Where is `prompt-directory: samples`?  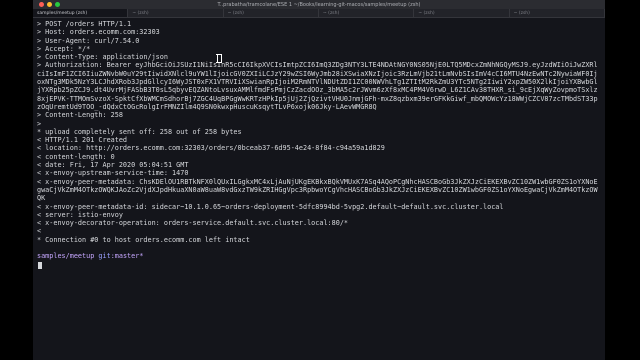 prompt-directory: samples is located at coordinates (51, 256).